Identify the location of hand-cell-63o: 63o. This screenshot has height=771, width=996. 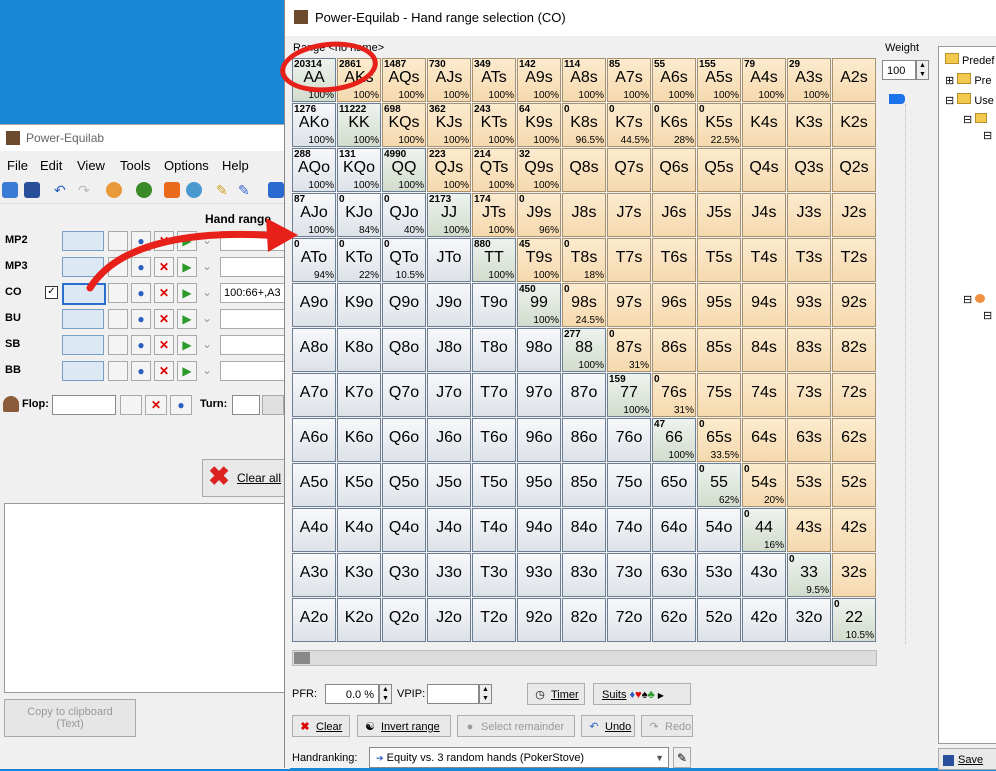
(674, 575).